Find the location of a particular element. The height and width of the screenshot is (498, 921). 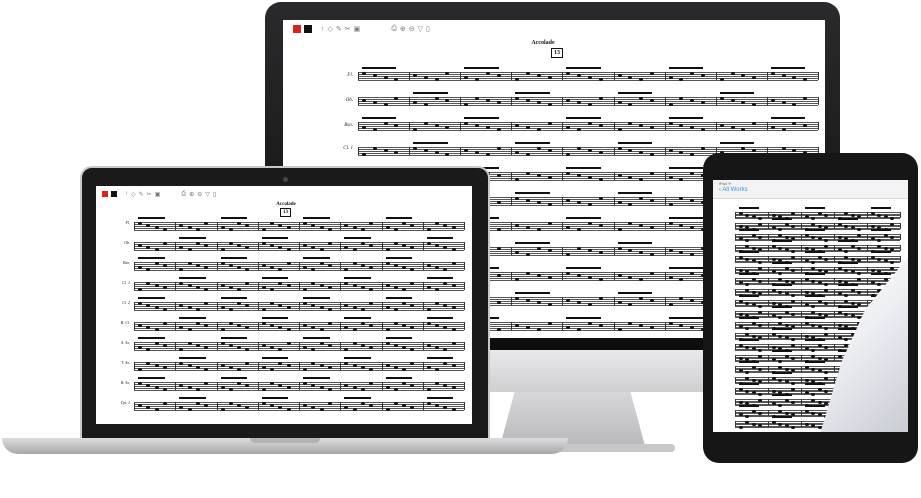

measure-number: 13 is located at coordinates (285, 212).